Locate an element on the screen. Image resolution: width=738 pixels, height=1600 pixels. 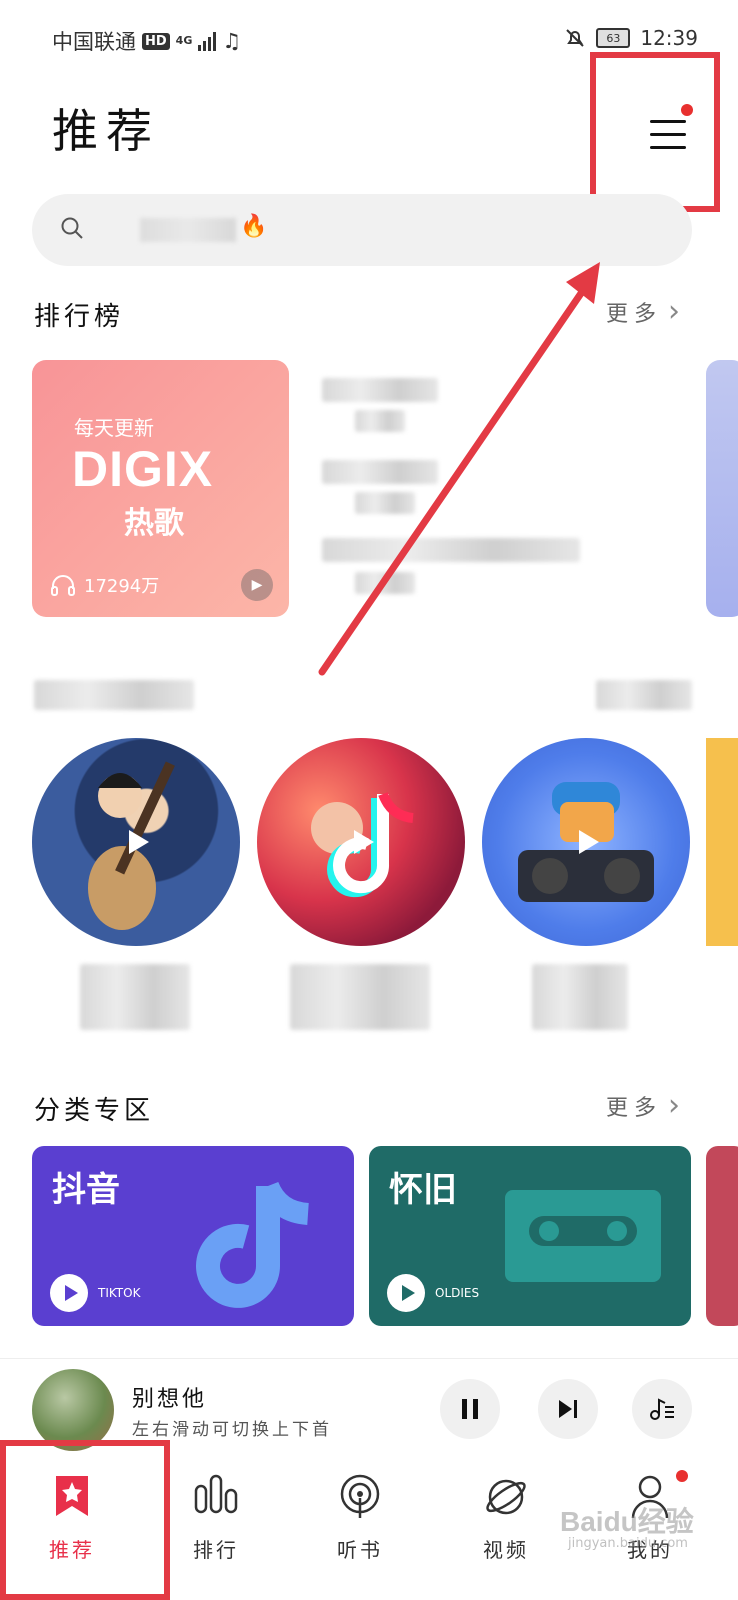
watermark-url: jingyan.baidu.com is located at coordinates (628, 1543).